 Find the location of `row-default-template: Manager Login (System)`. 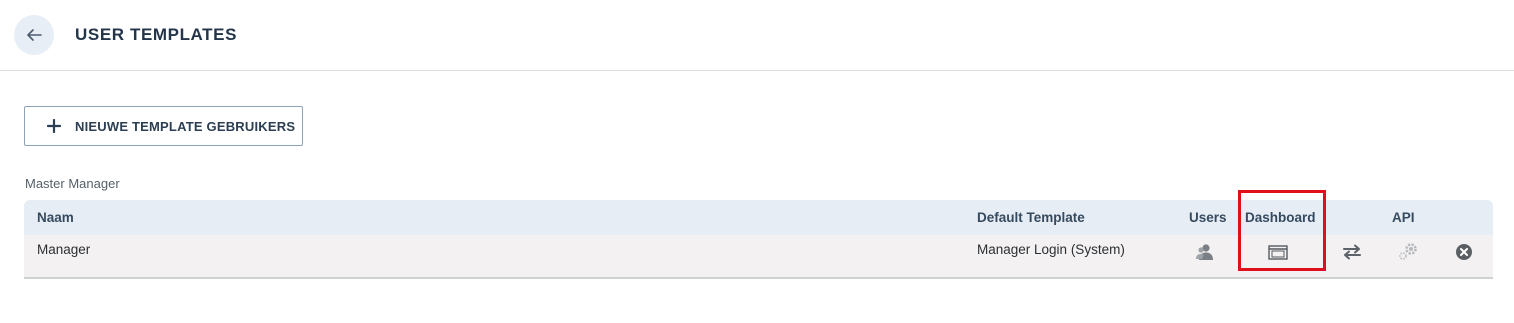

row-default-template: Manager Login (System) is located at coordinates (1051, 249).